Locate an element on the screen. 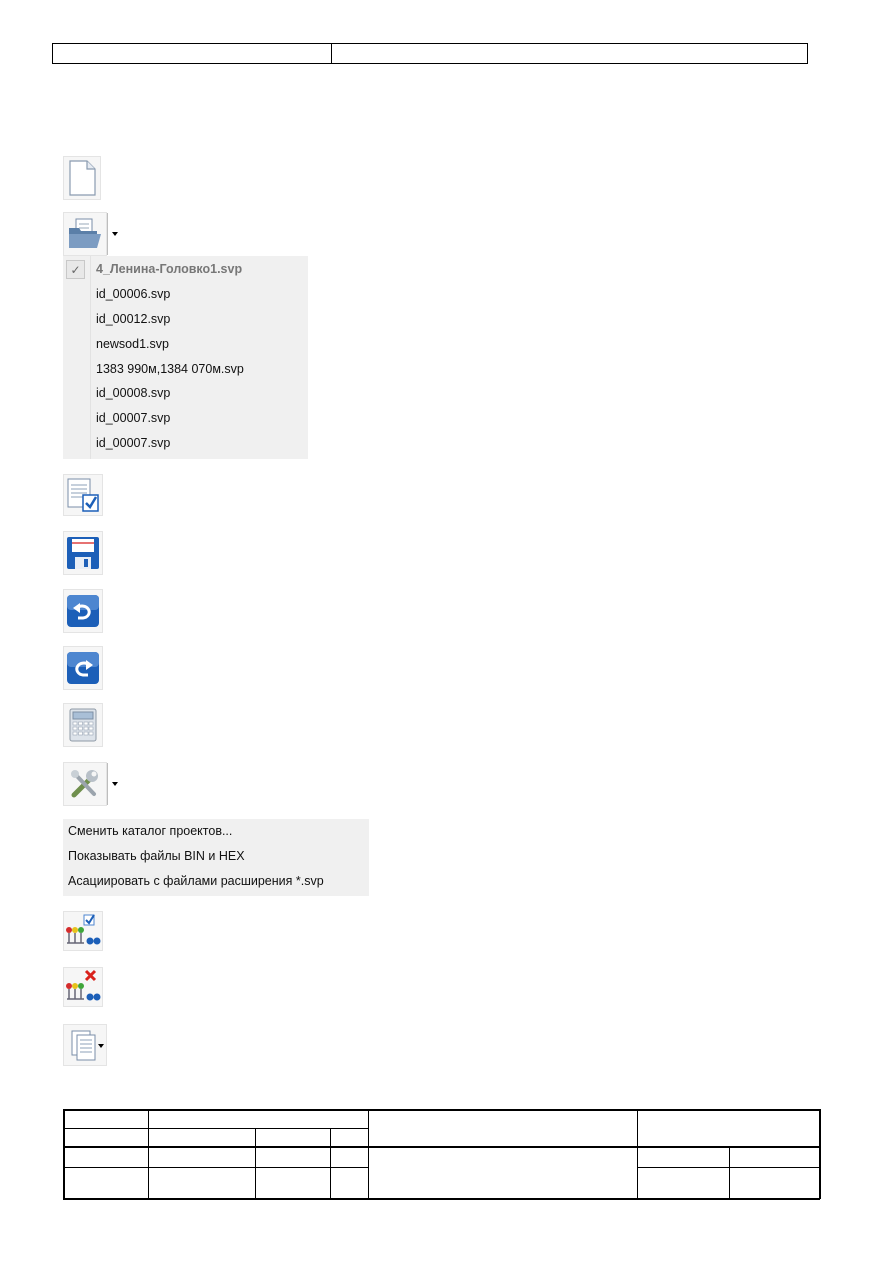  settings-button is located at coordinates (85, 784).